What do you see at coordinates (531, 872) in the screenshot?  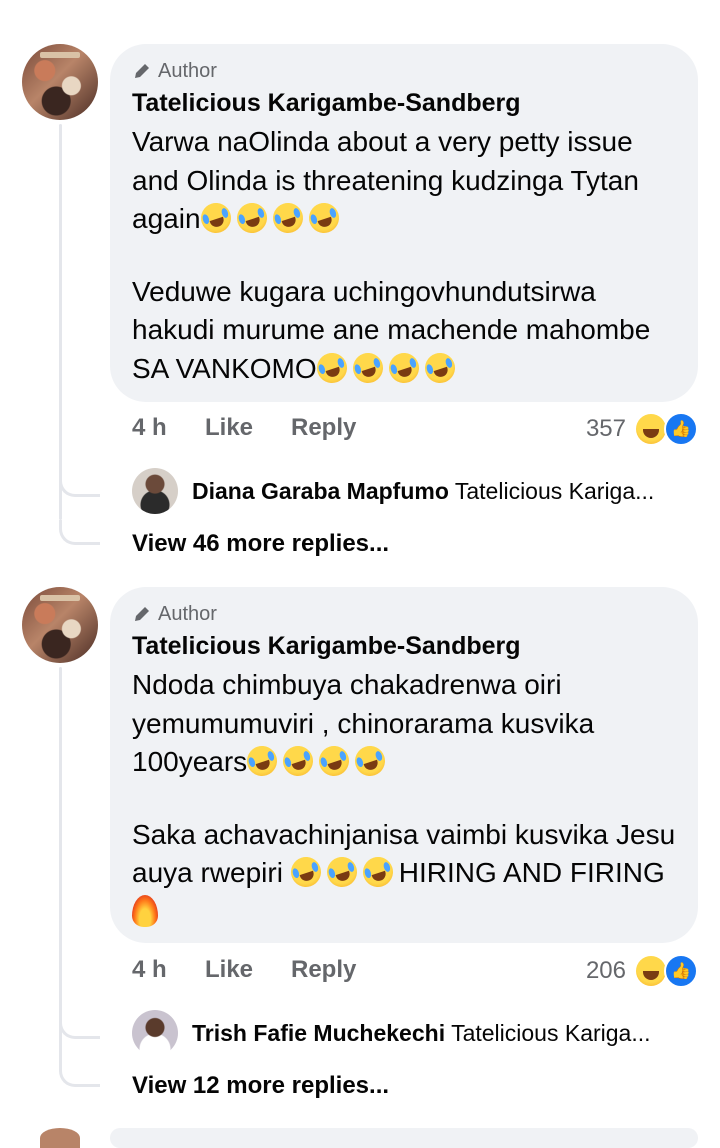 I see `comment-text-p2b: HIRING AND FIRING` at bounding box center [531, 872].